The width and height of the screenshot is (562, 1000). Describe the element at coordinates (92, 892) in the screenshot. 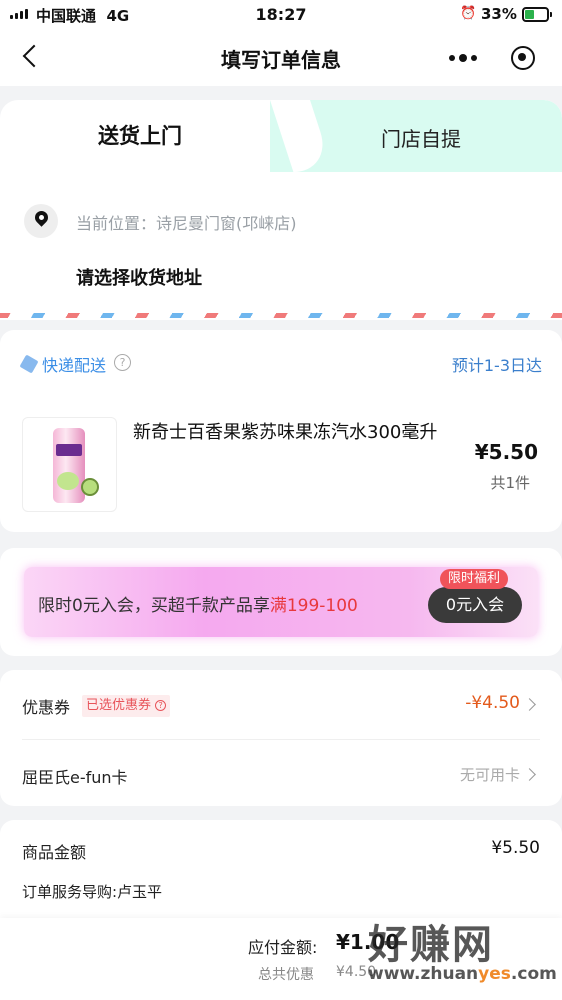

I see `service-staff-label: 订单服务导购:卢玉平` at that location.